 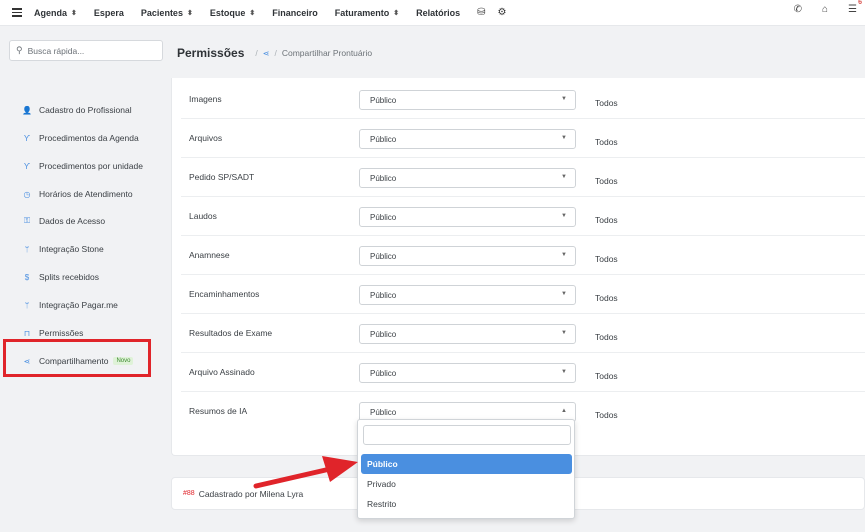 What do you see at coordinates (481, 12) in the screenshot?
I see `database-icon: ⛁` at bounding box center [481, 12].